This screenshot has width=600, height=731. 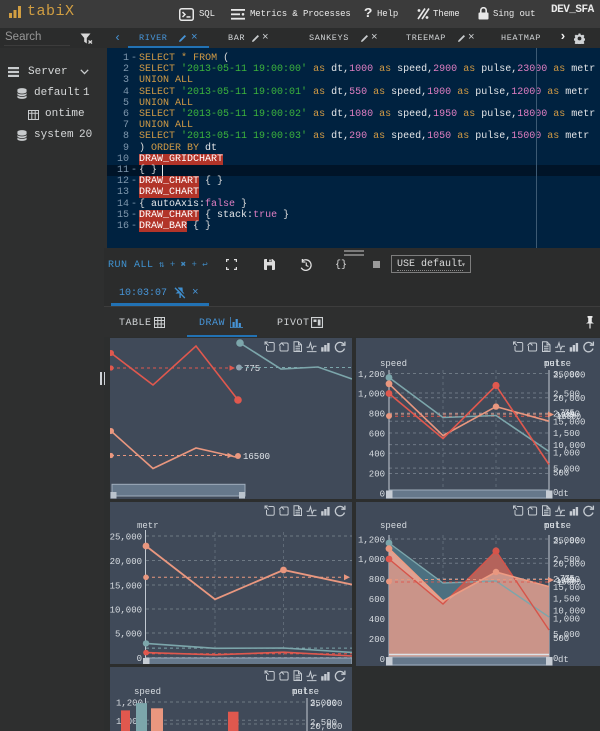 What do you see at coordinates (126, 587) in the screenshot?
I see `svg-text: 15,000` at bounding box center [126, 587].